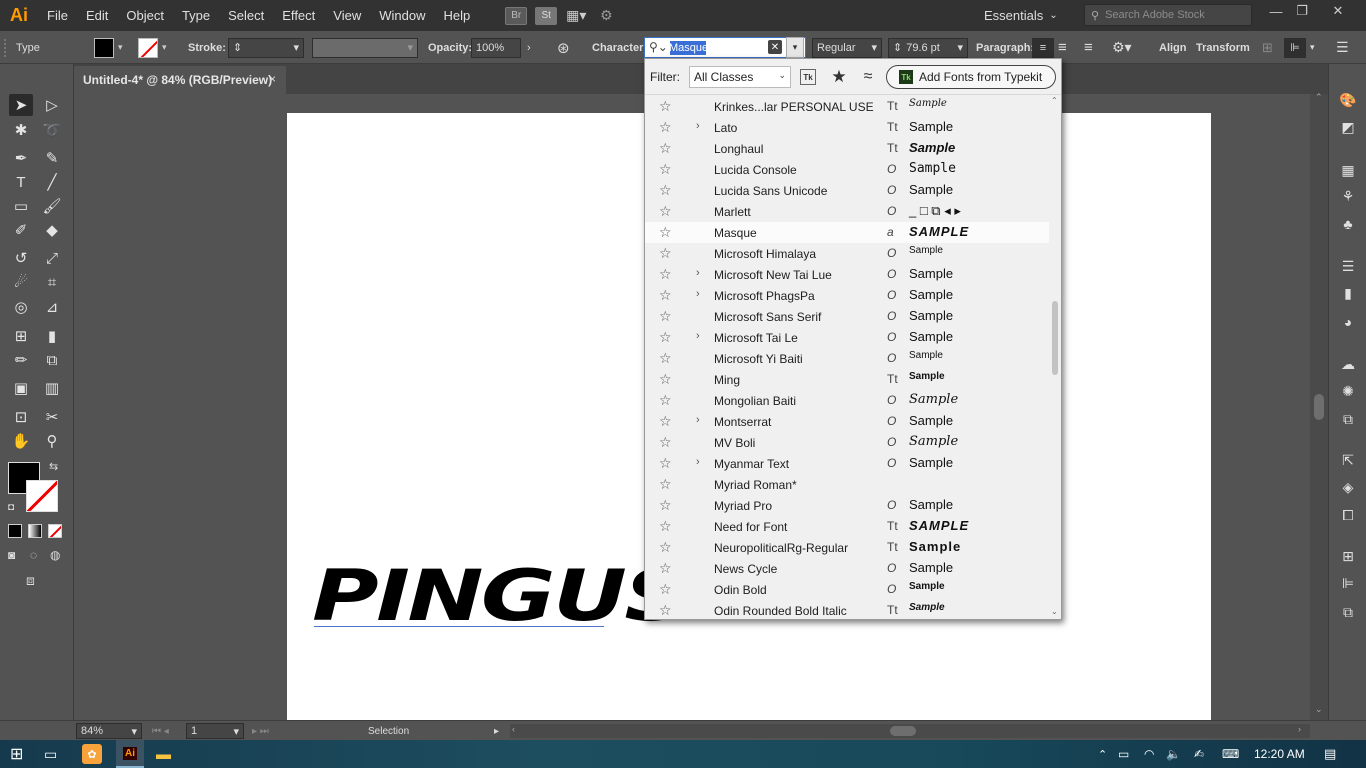 The image size is (1366, 768). I want to click on font-row: ☆ Odin Rounded Bold Italic Tt Sample, so click(847, 609).